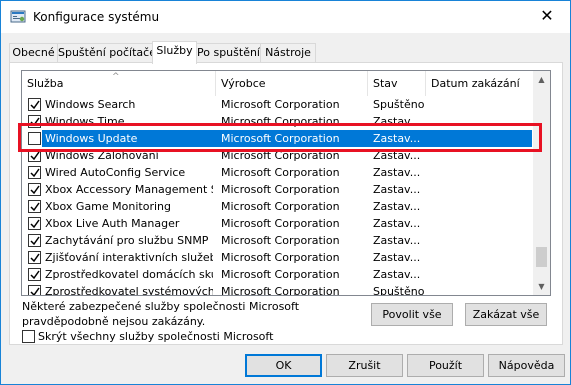 The height and width of the screenshot is (385, 571). Describe the element at coordinates (129, 274) in the screenshot. I see `service-name: Zprostředkovatel domácích skupin` at that location.